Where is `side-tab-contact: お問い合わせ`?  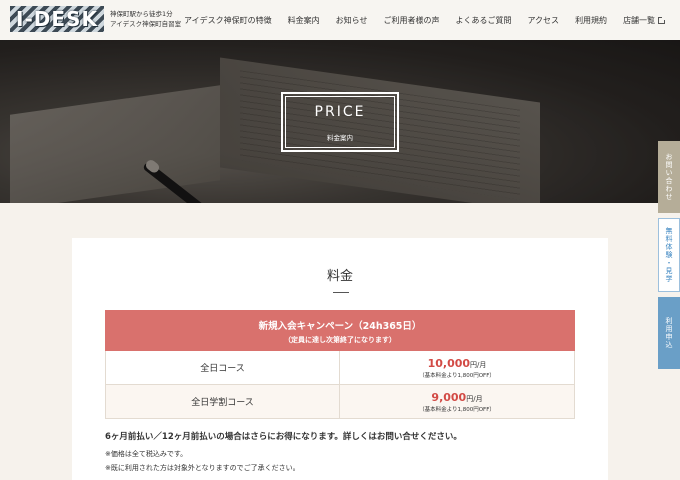 side-tab-contact: お問い合わせ is located at coordinates (669, 177).